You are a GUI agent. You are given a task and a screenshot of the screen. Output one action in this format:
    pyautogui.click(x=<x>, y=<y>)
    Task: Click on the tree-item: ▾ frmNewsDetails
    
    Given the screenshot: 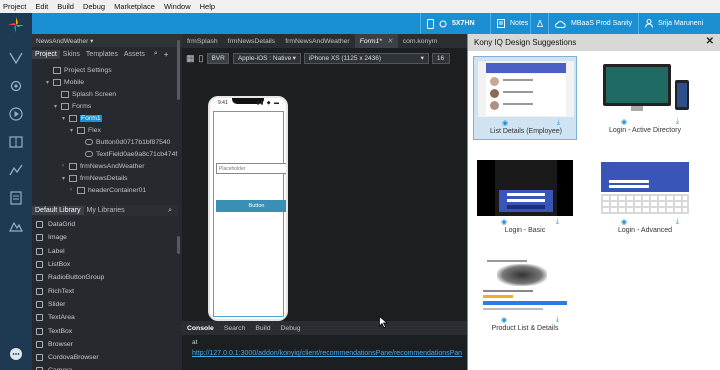 What is the action you would take?
    pyautogui.click(x=105, y=178)
    